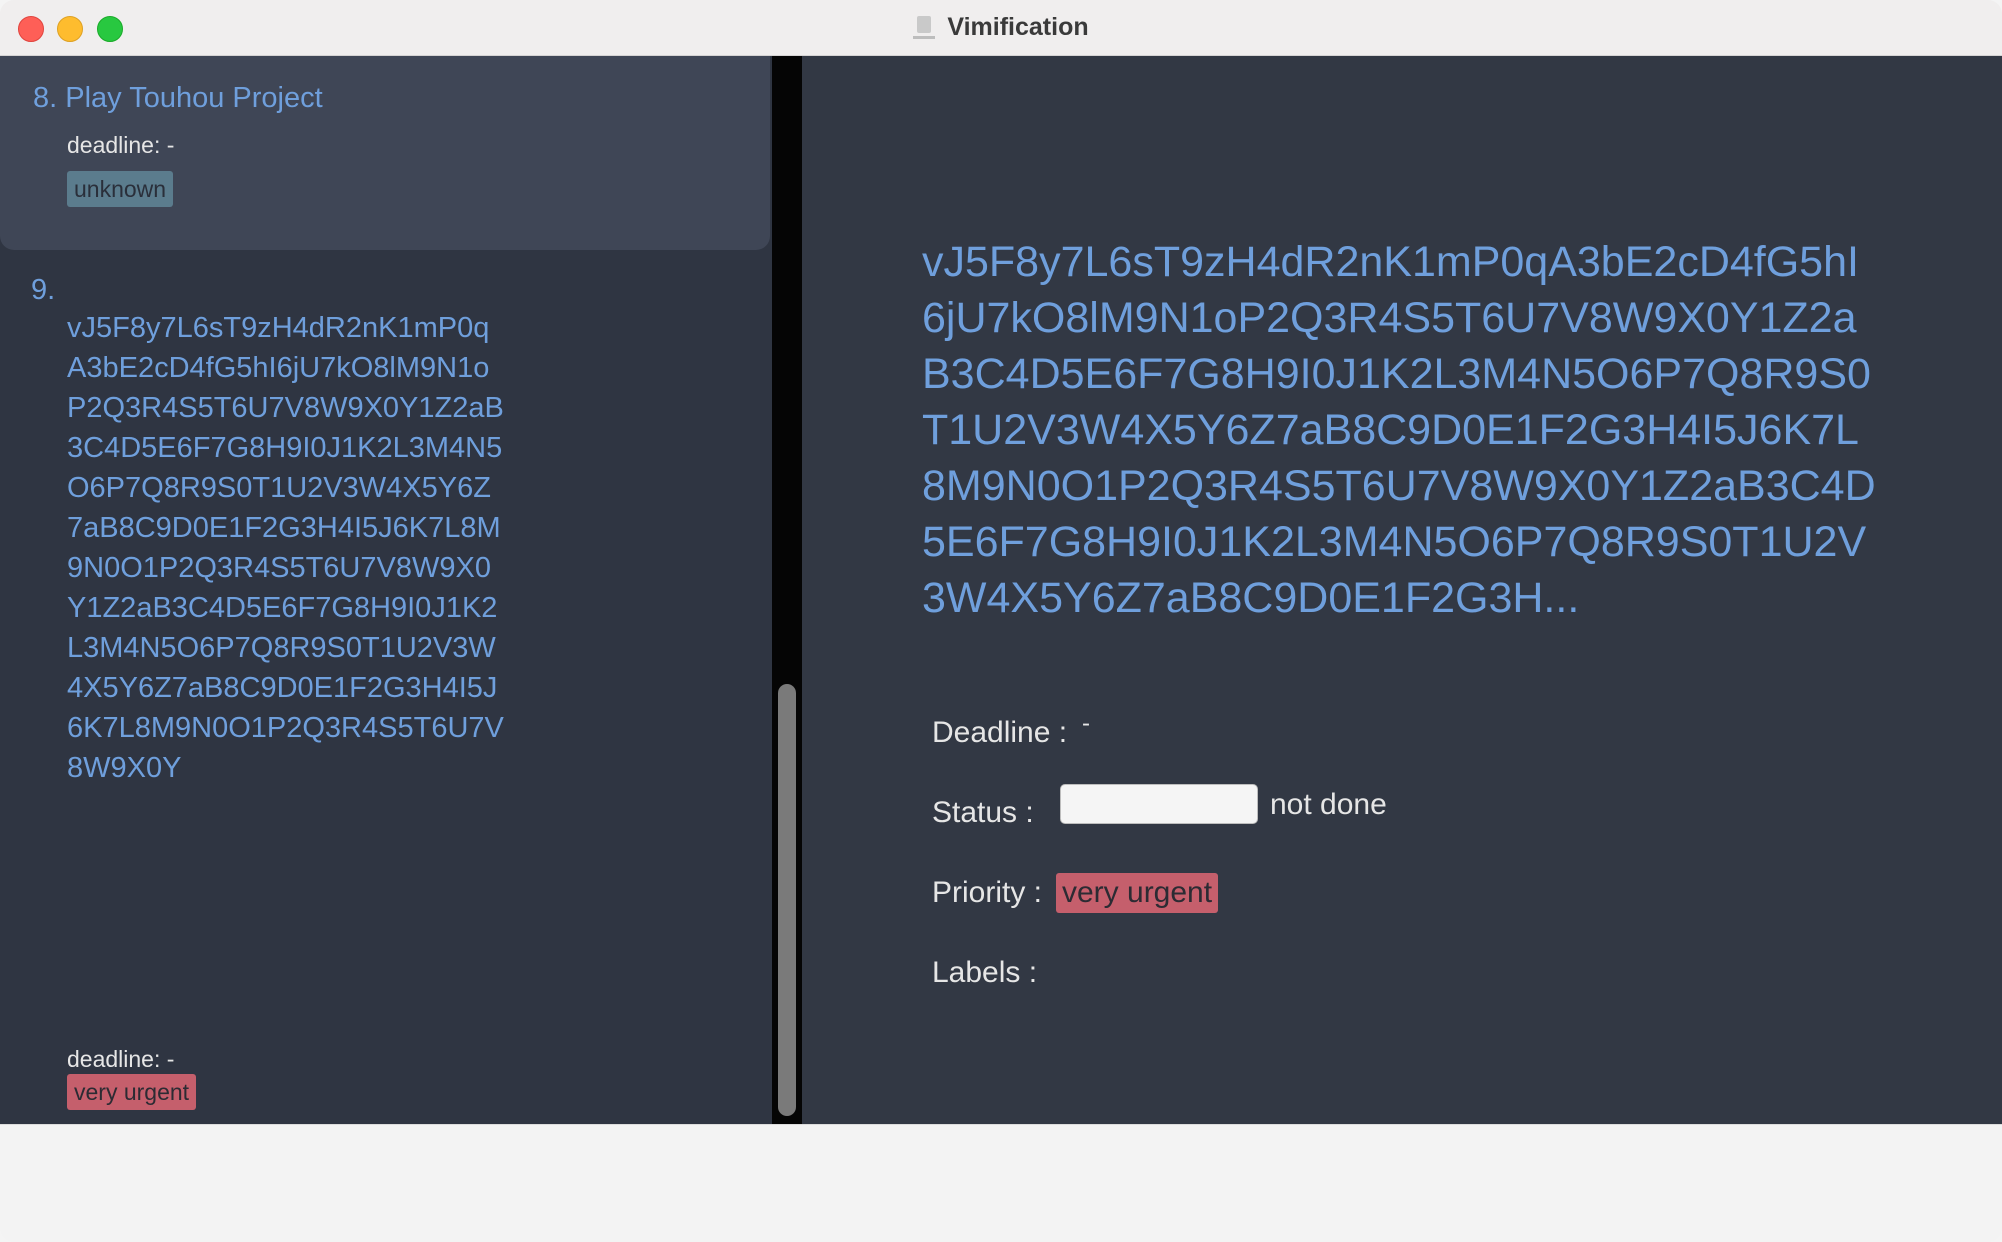 This screenshot has height=1242, width=2002. What do you see at coordinates (194, 98) in the screenshot?
I see `task-name: Play Touhou Project` at bounding box center [194, 98].